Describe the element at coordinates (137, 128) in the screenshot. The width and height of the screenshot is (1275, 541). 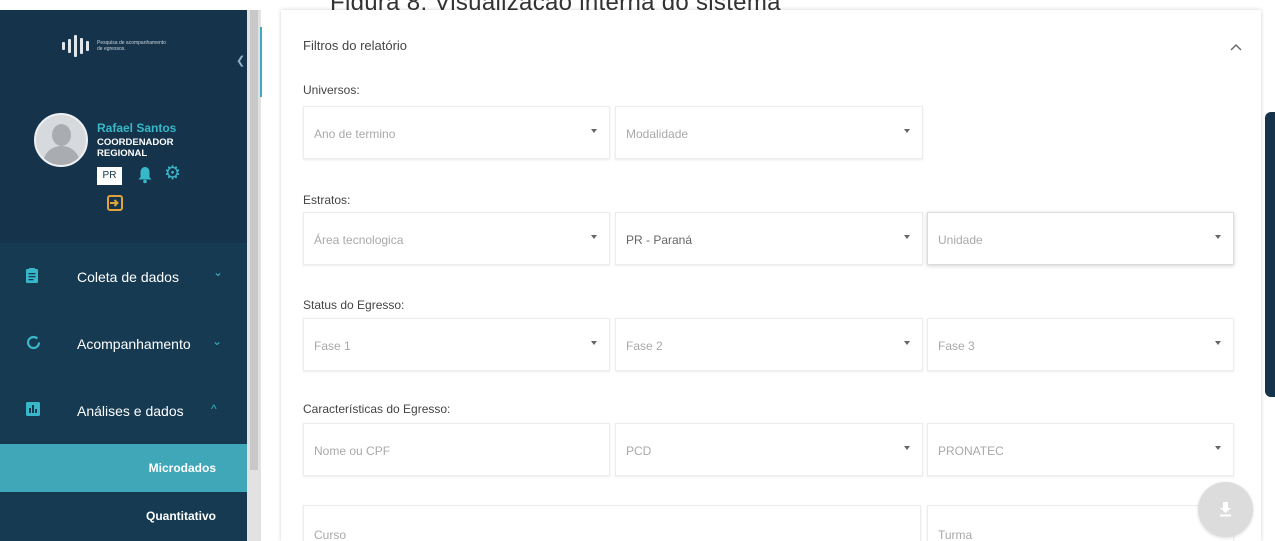
I see `user-name: Rafael Santos` at that location.